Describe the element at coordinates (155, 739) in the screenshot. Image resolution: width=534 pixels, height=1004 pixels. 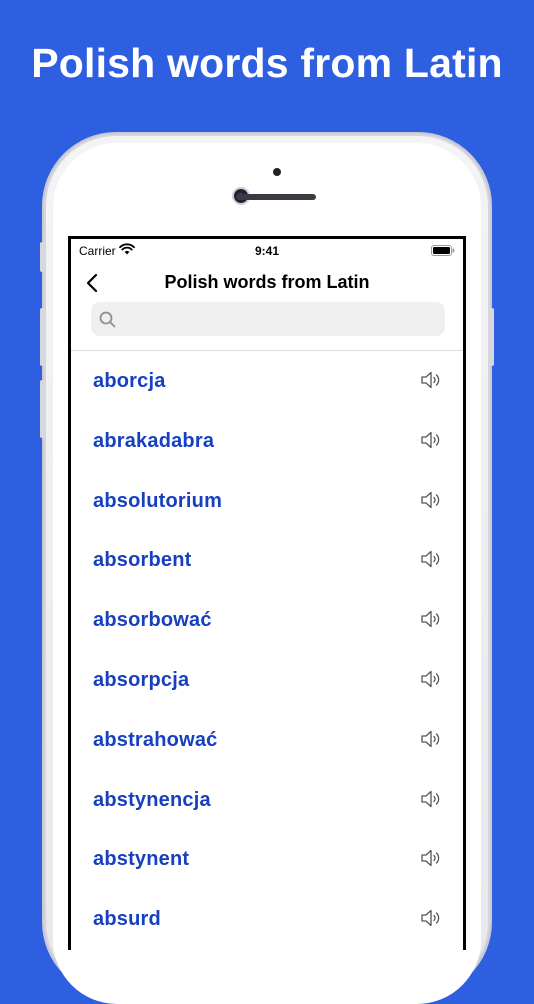
I see `word-label: abstrahować` at that location.